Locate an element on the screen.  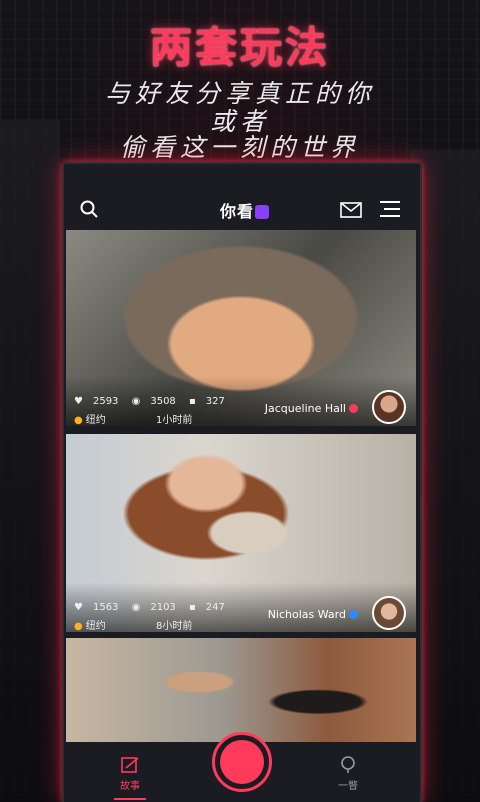
tab-stories-label: 故事 is located at coordinates (130, 786).